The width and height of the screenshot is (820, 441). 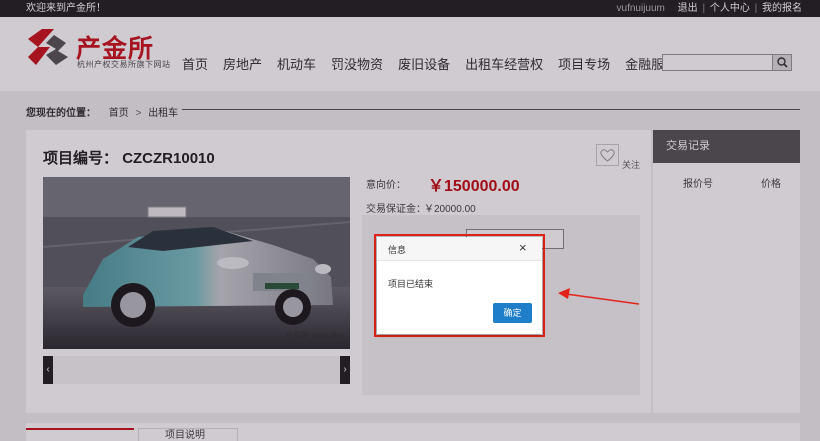 What do you see at coordinates (397, 250) in the screenshot?
I see `dialog-title: 信息` at bounding box center [397, 250].